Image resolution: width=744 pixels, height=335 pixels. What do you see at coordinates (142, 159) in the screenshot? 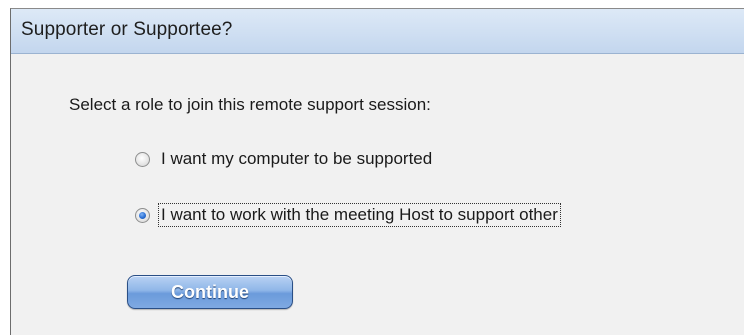
I see `radio-be-supported` at bounding box center [142, 159].